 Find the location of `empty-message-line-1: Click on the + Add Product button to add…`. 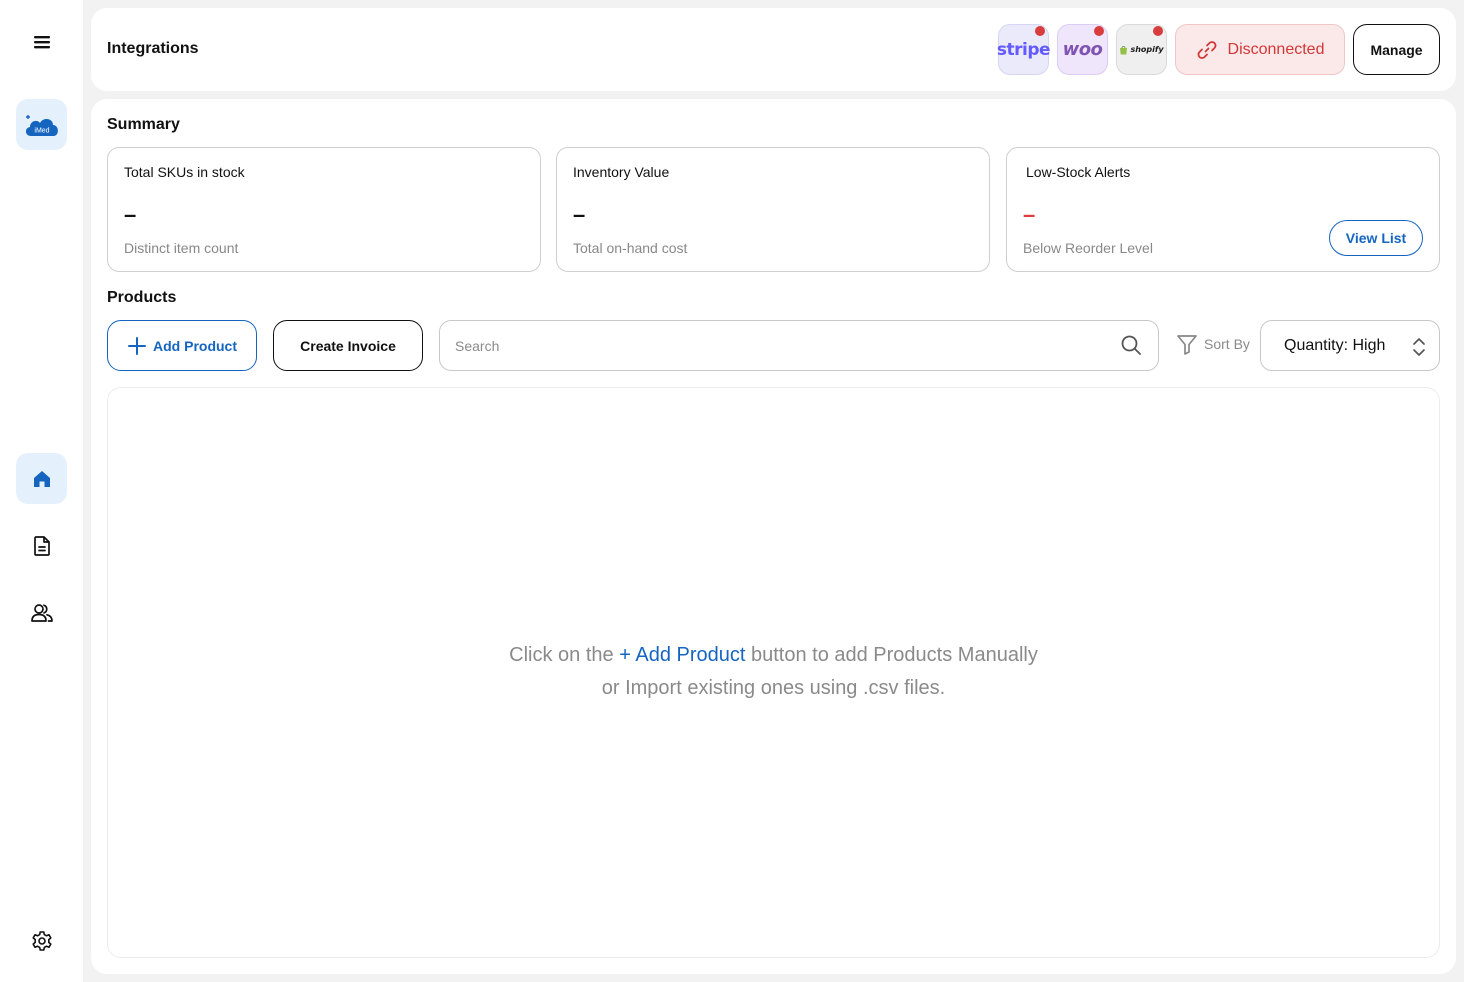

empty-message-line-1: Click on the + Add Product button to add… is located at coordinates (773, 655).